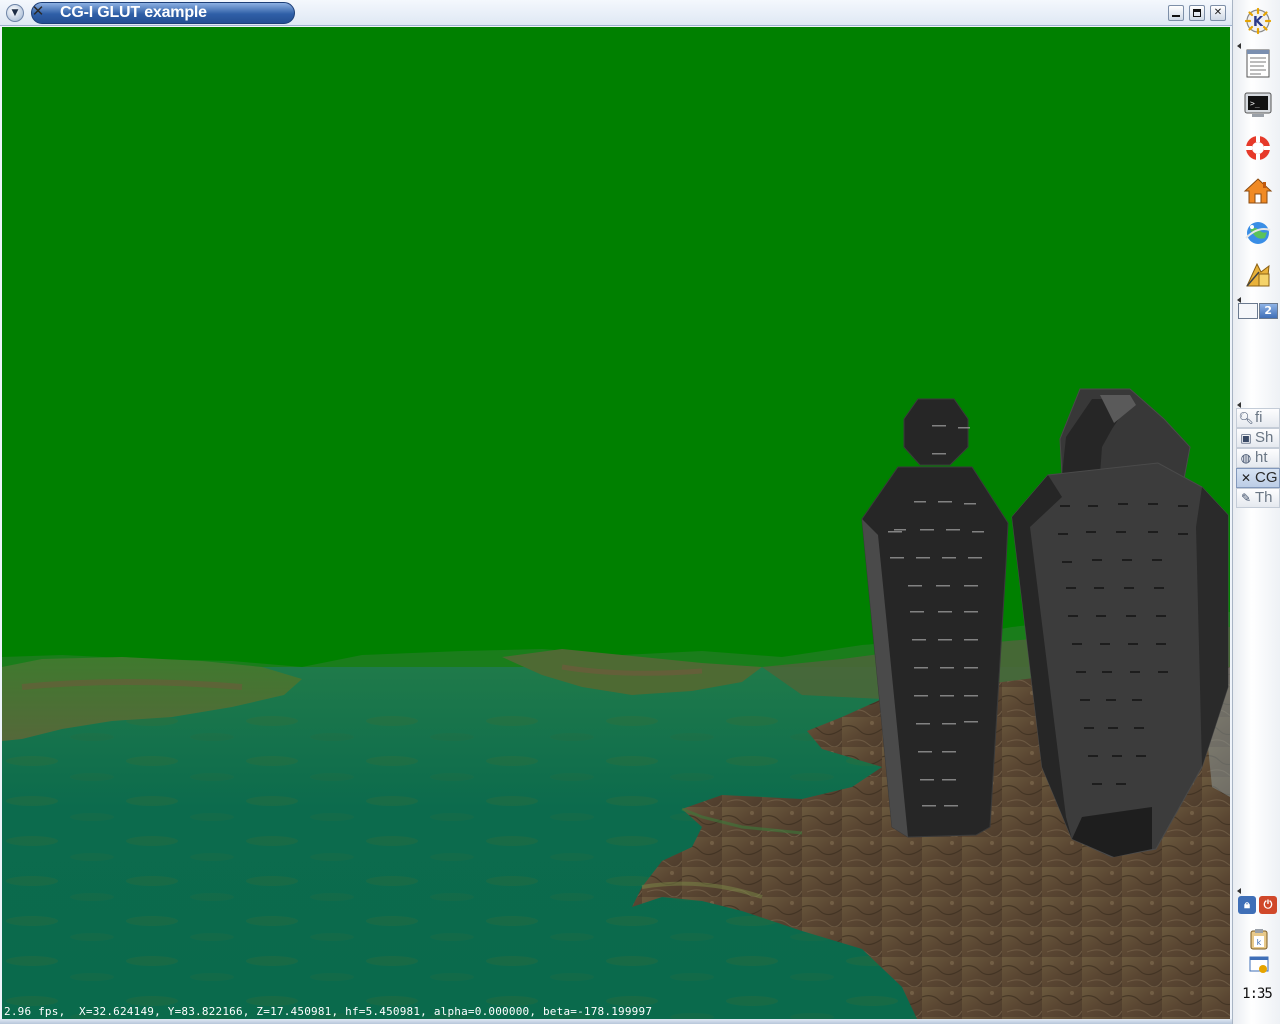  What do you see at coordinates (1266, 477) in the screenshot?
I see `task-label: CG` at bounding box center [1266, 477].